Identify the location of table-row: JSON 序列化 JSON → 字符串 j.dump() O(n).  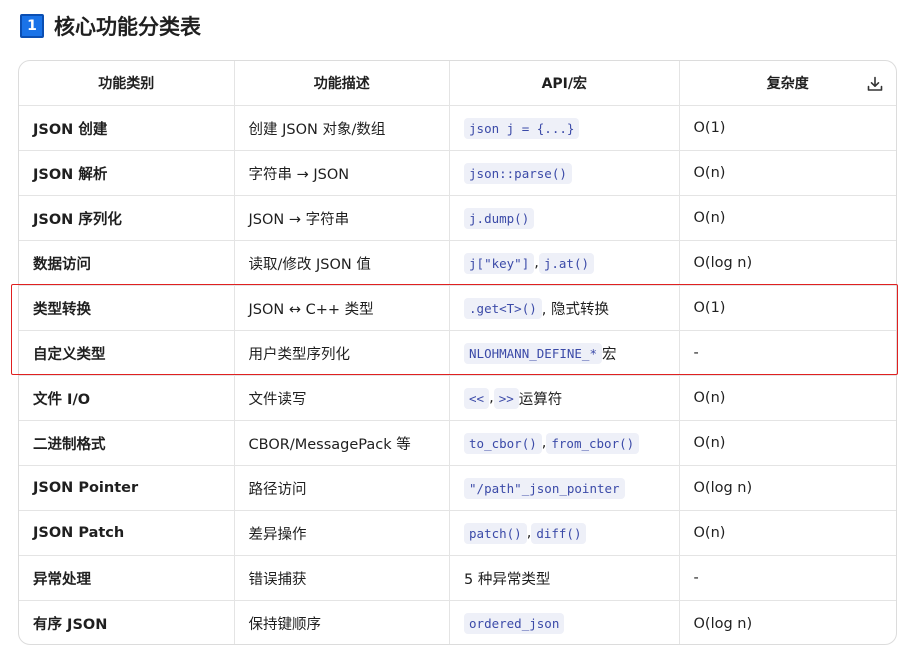
(457, 218).